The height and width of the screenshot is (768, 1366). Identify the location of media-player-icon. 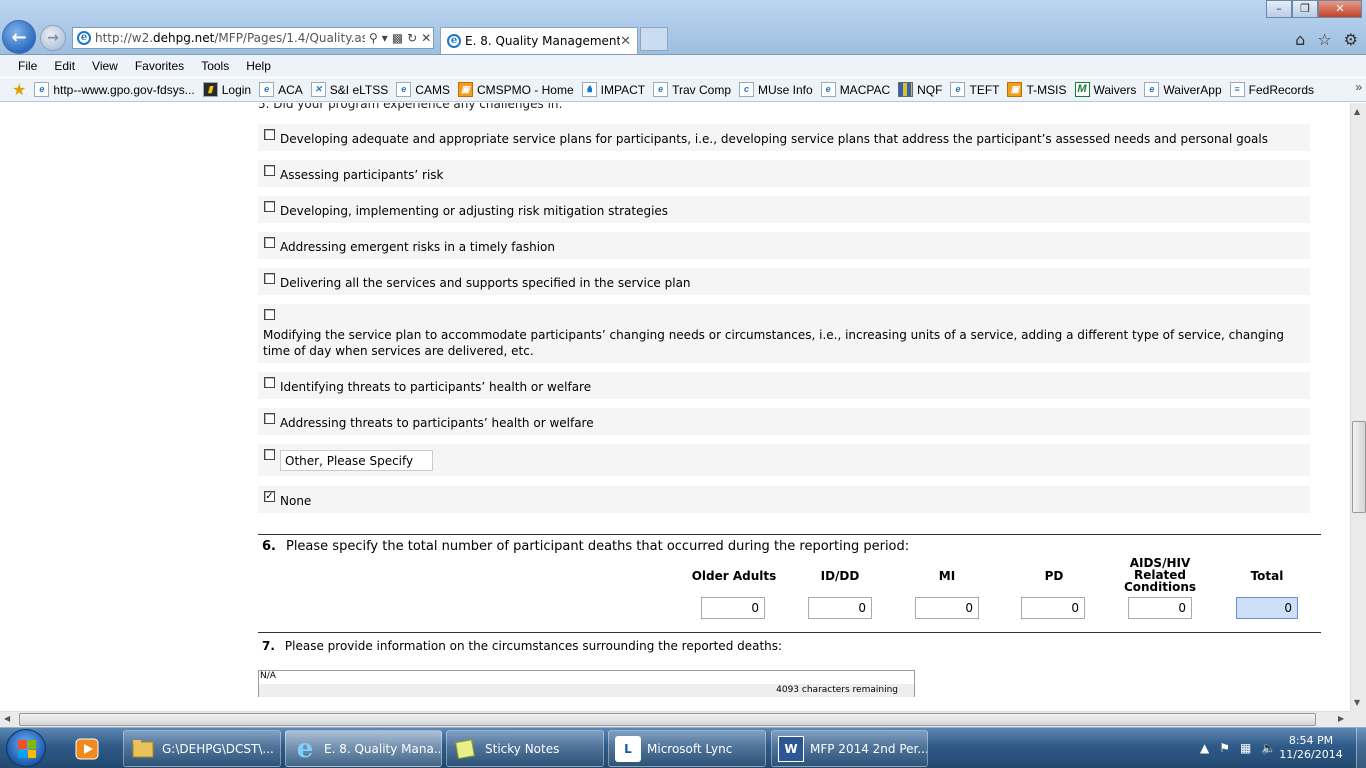
(87, 748).